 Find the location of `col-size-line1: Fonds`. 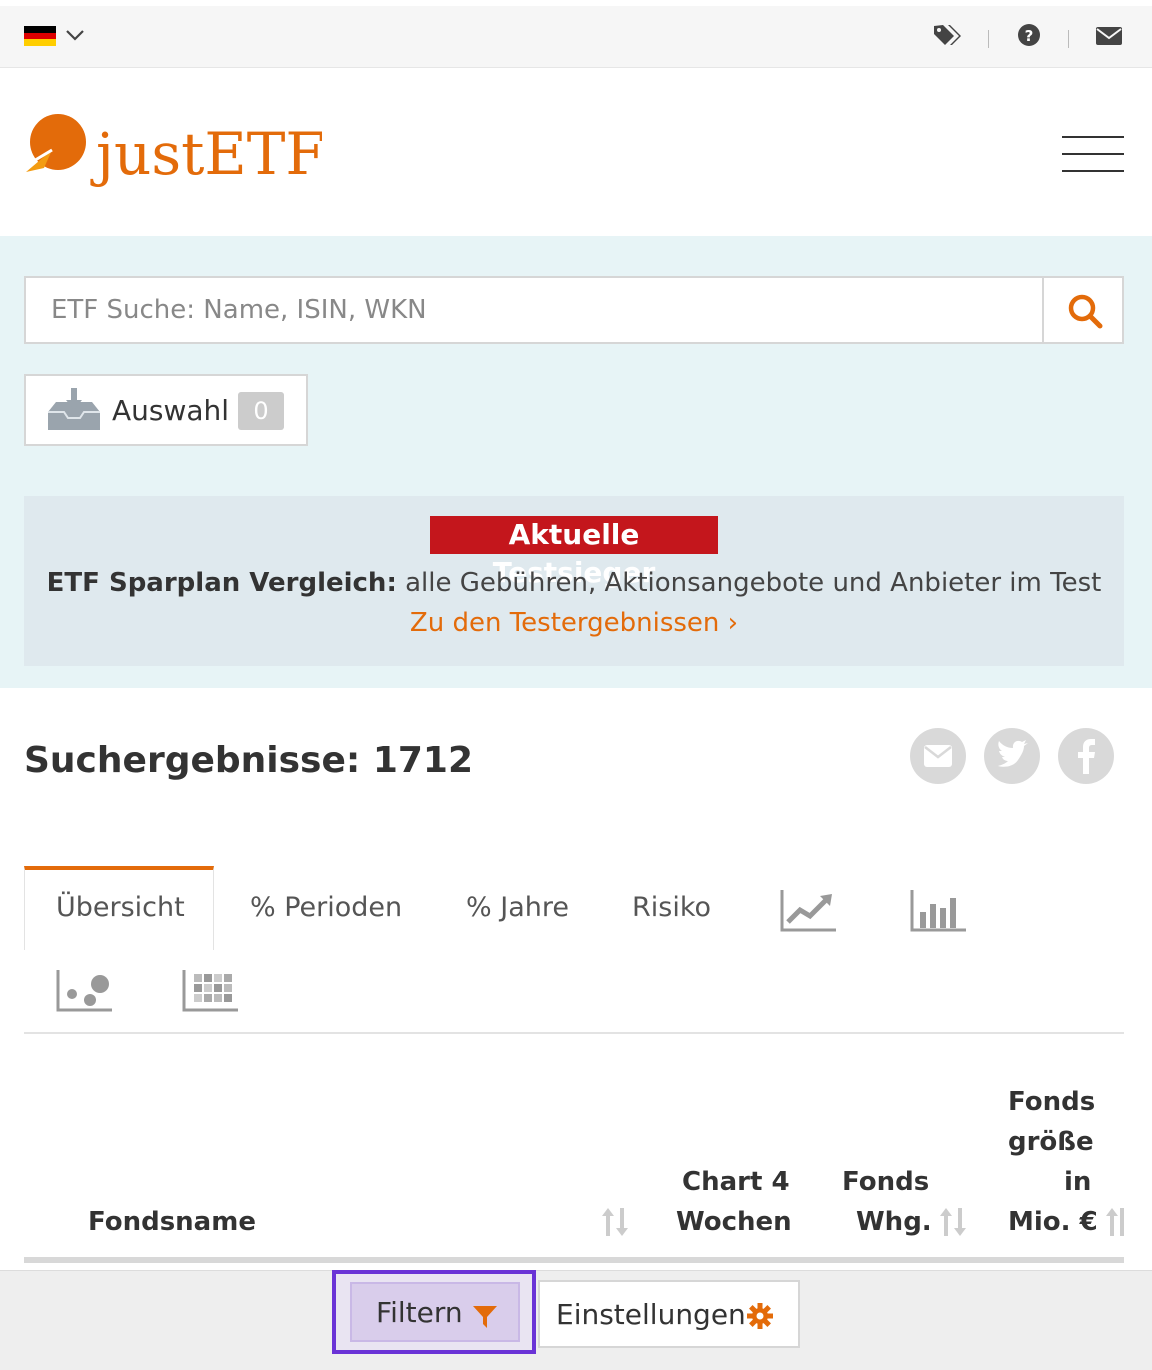

col-size-line1: Fonds is located at coordinates (1051, 1102).